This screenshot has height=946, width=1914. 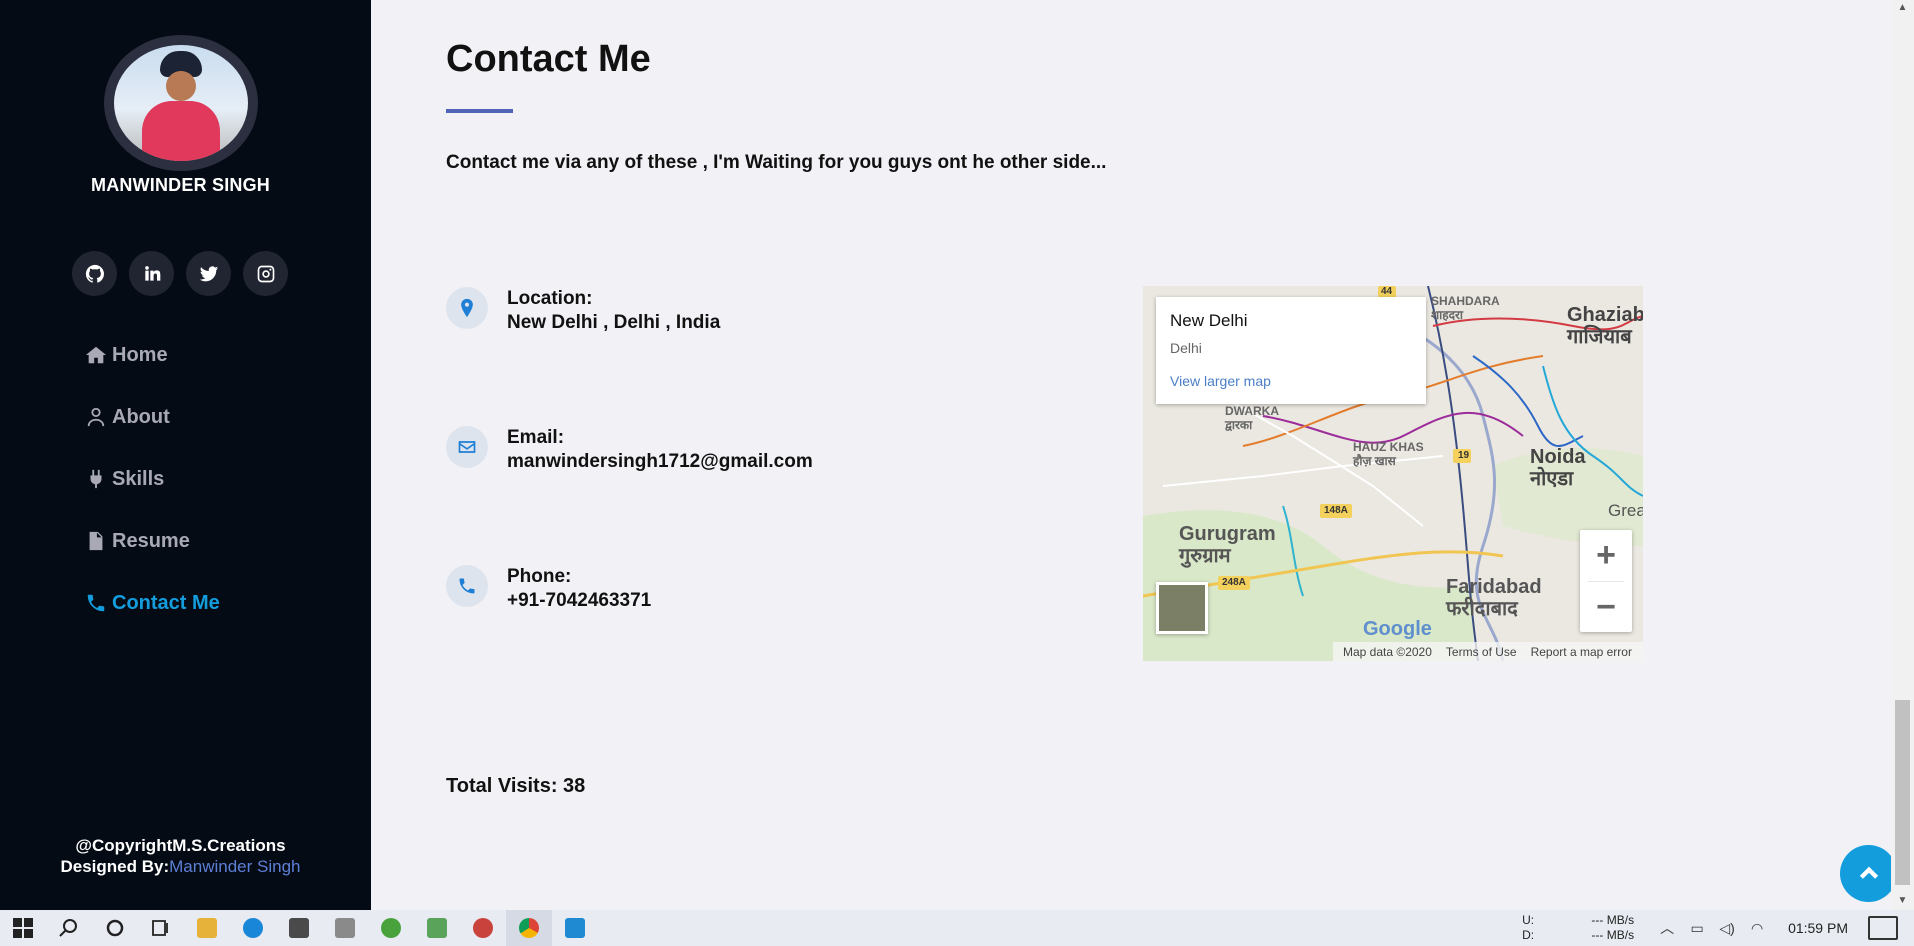 I want to click on phone-icon, so click(x=96, y=603).